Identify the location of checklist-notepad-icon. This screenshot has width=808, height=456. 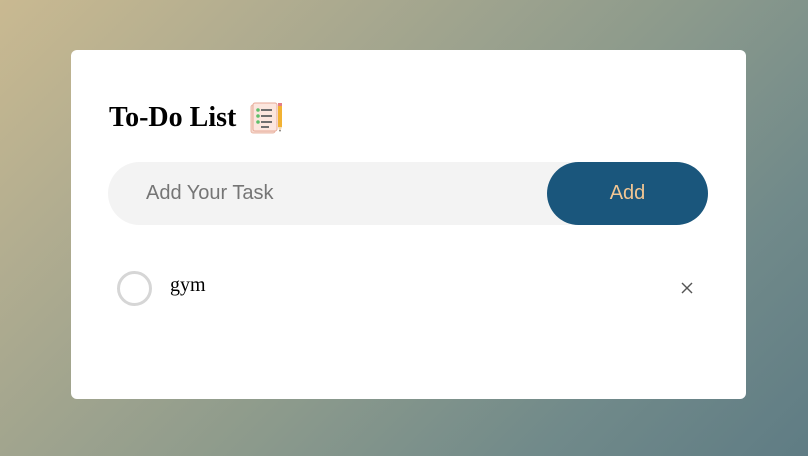
(267, 118).